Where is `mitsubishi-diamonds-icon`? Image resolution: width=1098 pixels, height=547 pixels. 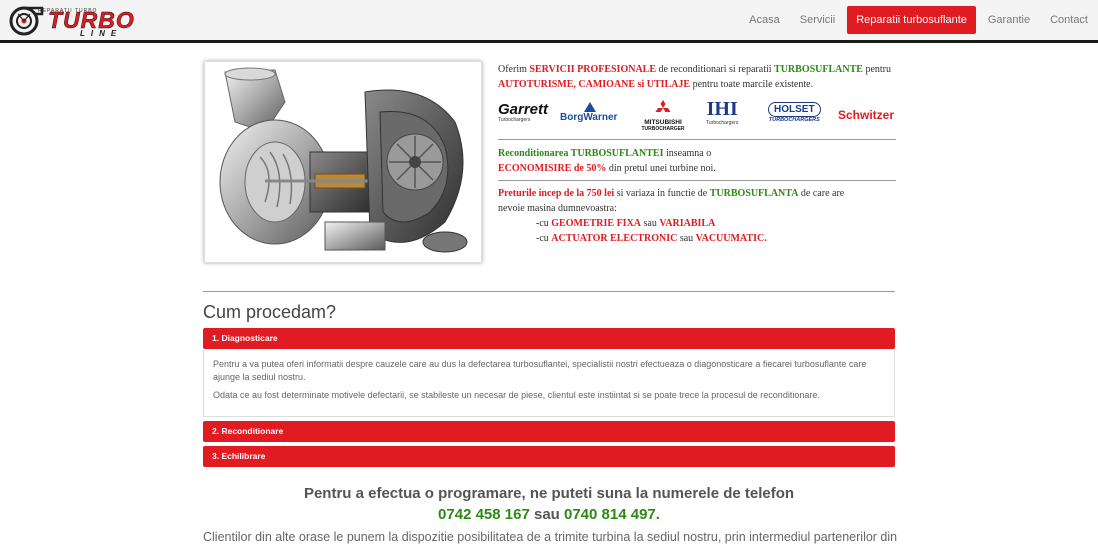 mitsubishi-diamonds-icon is located at coordinates (663, 106).